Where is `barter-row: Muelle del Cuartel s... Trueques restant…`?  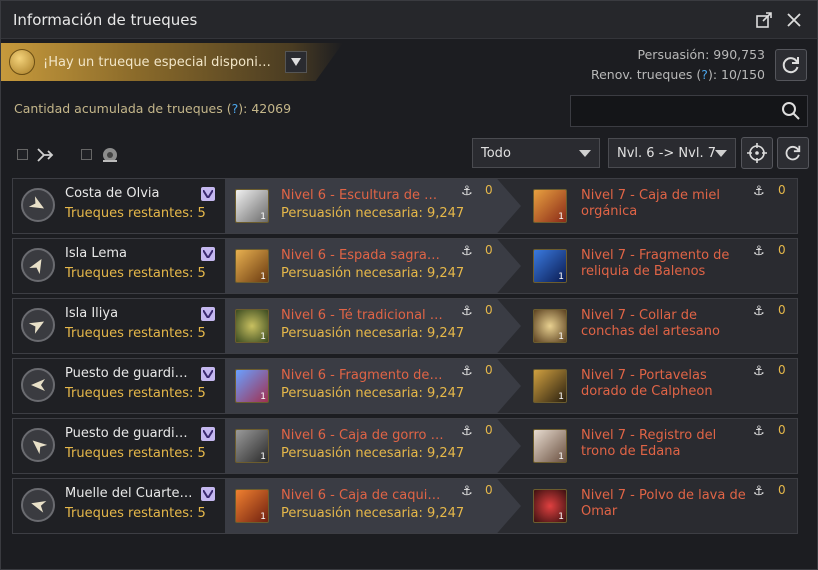 barter-row: Muelle del Cuartel s... Trueques restant… is located at coordinates (405, 506).